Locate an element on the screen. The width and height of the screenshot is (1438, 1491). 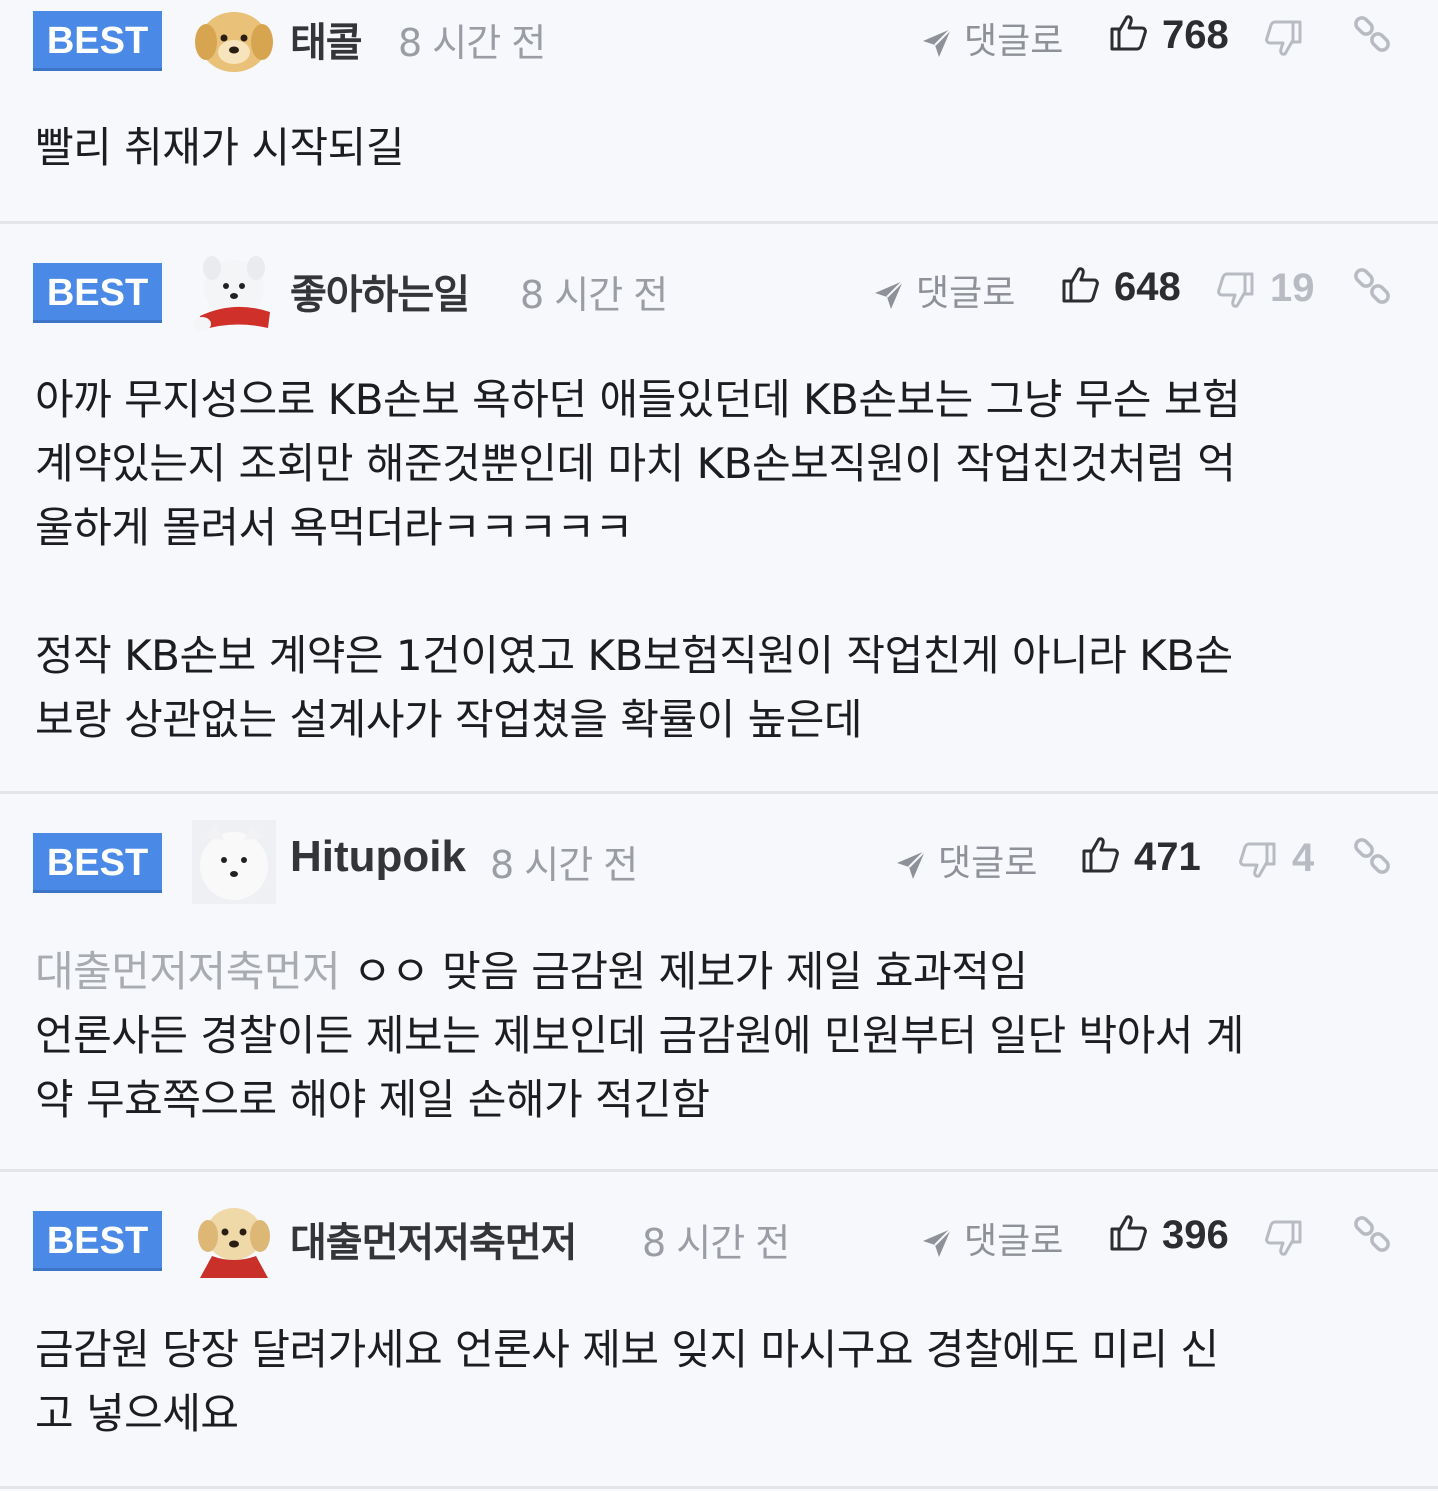
dislike-button: 4 is located at coordinates (1276, 858).